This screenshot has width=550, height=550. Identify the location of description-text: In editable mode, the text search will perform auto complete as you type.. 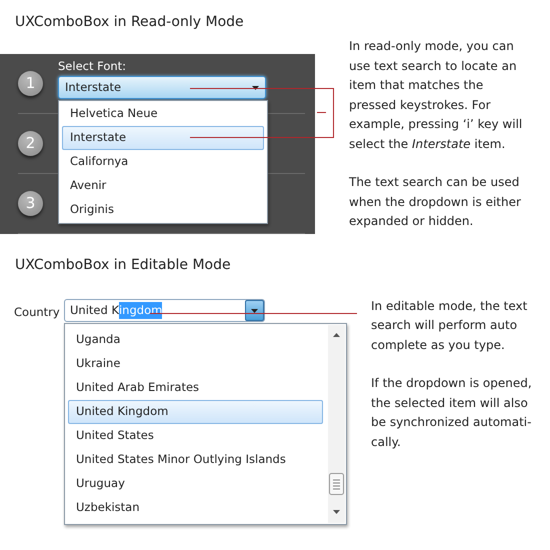
(449, 326).